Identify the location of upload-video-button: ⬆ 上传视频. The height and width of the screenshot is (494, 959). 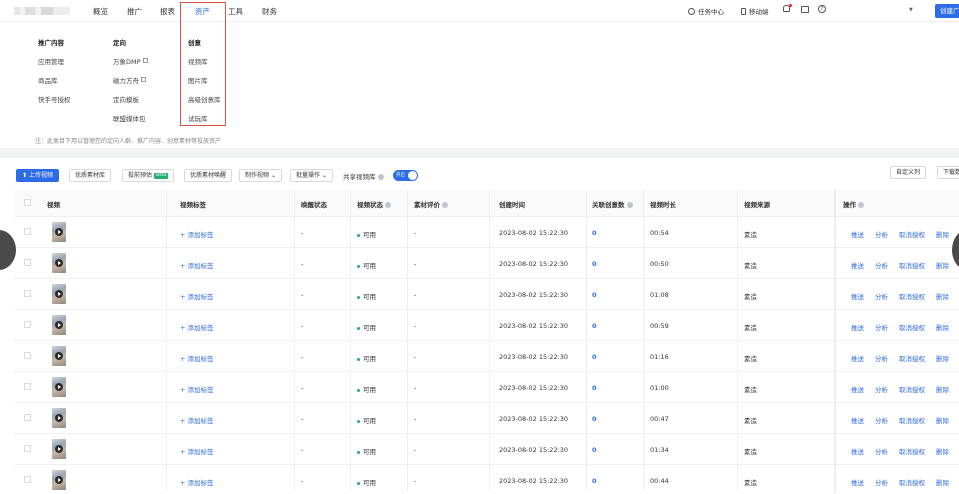
(38, 175).